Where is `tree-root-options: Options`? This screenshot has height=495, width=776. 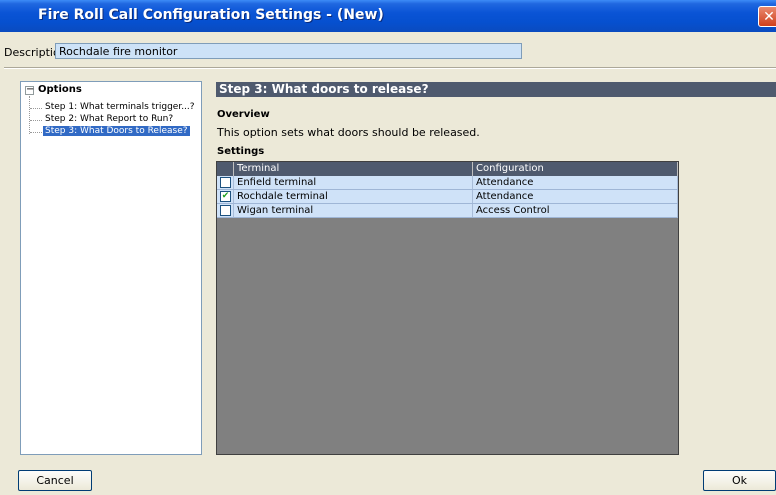
tree-root-options: Options is located at coordinates (60, 89).